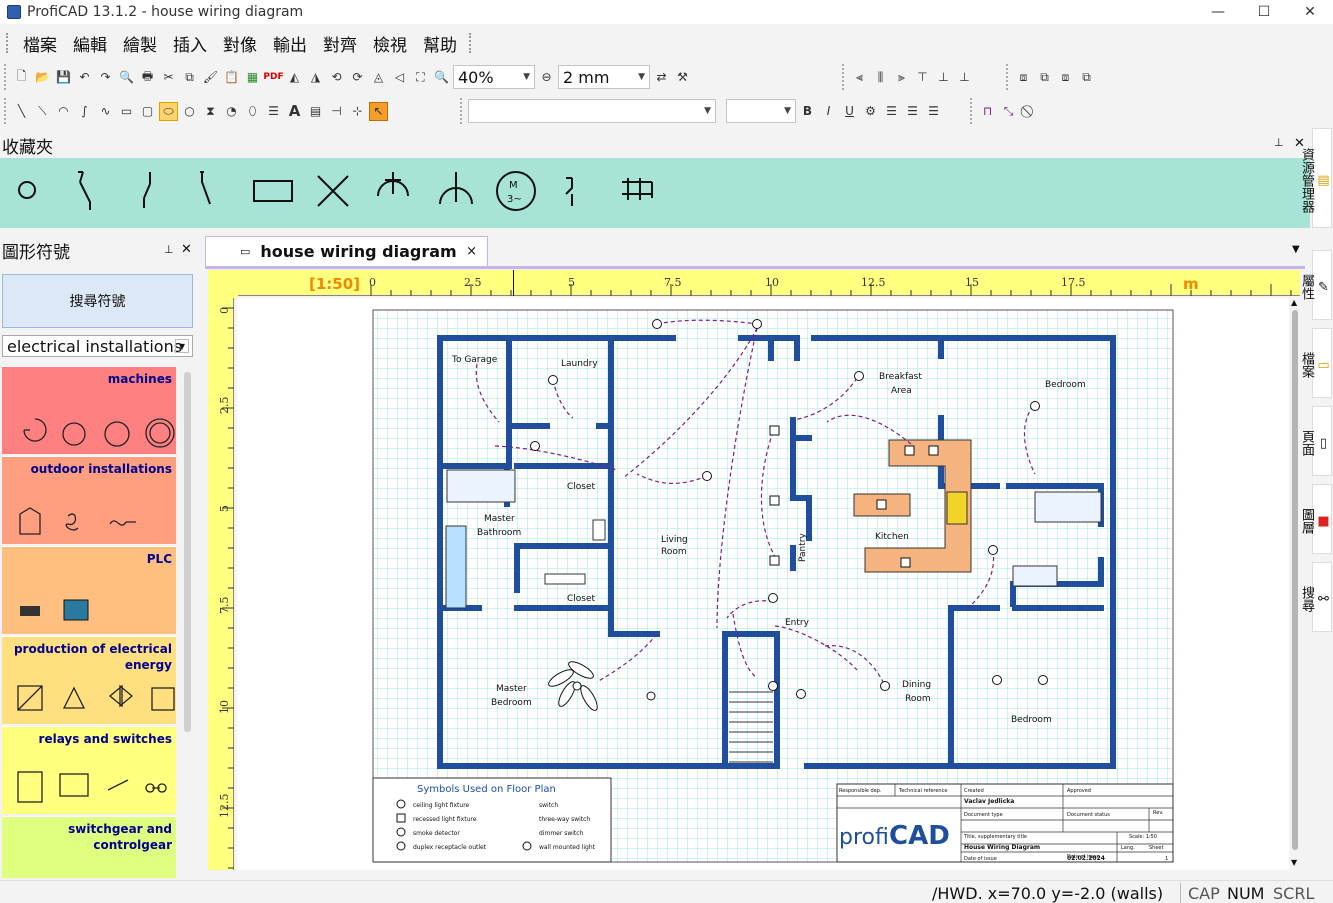 The height and width of the screenshot is (903, 1333). I want to click on tab-pages: ▯ 頁面, so click(1315, 441).